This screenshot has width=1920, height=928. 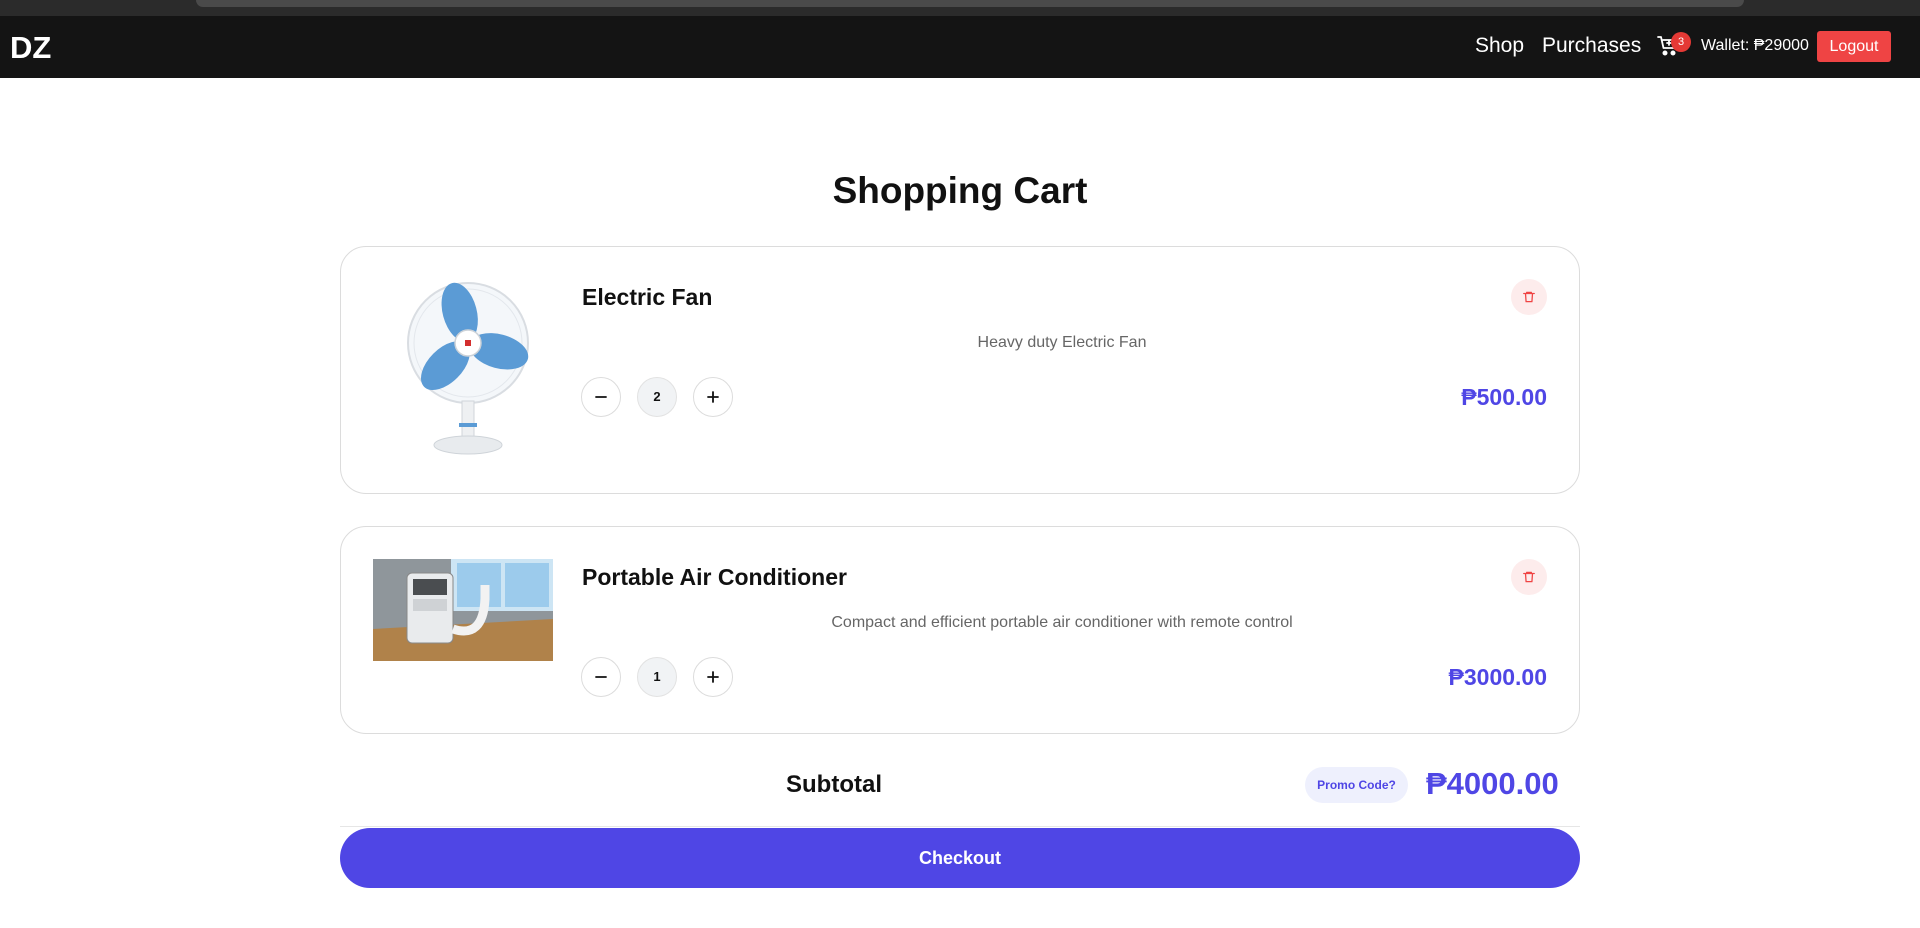 I want to click on nav-link-purchases: Purchases, so click(x=1591, y=46).